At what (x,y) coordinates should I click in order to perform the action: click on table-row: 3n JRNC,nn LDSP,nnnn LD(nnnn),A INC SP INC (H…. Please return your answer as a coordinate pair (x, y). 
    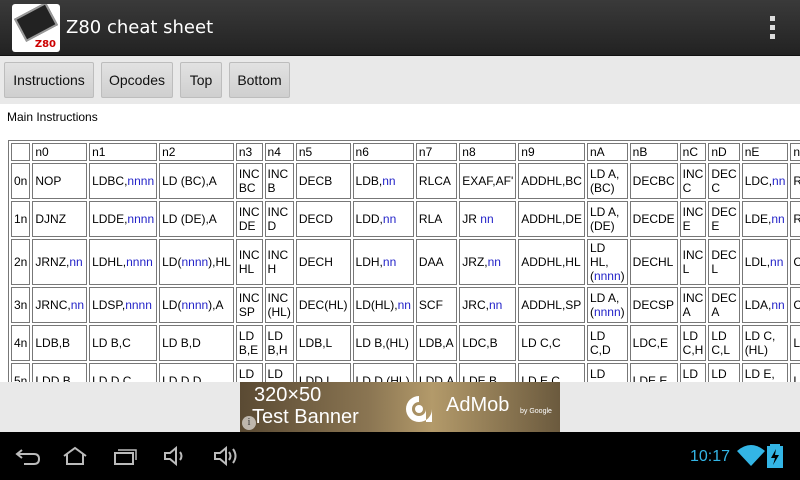
    Looking at the image, I should click on (405, 305).